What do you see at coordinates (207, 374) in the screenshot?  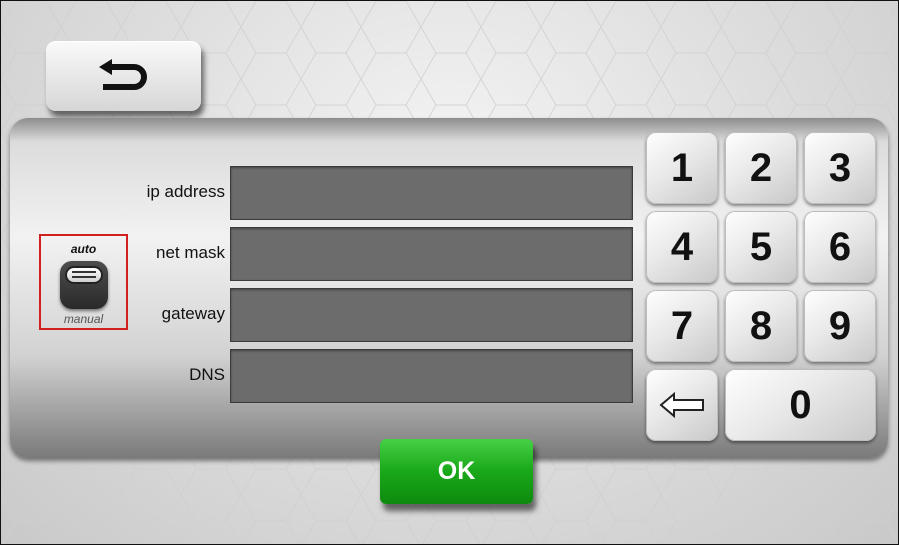 I see `dns-label: DNS` at bounding box center [207, 374].